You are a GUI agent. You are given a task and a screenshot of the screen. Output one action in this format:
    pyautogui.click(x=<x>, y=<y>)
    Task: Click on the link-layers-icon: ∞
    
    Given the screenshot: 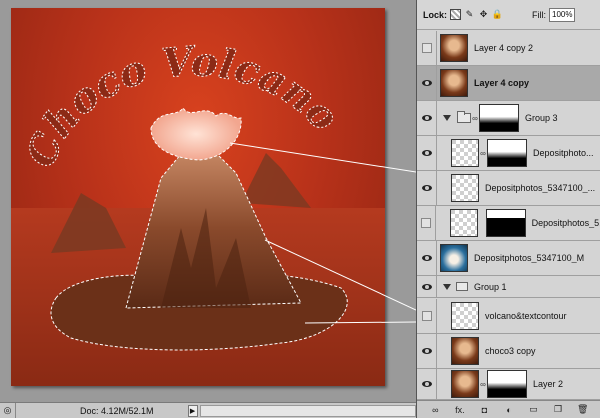 What is the action you would take?
    pyautogui.click(x=435, y=410)
    